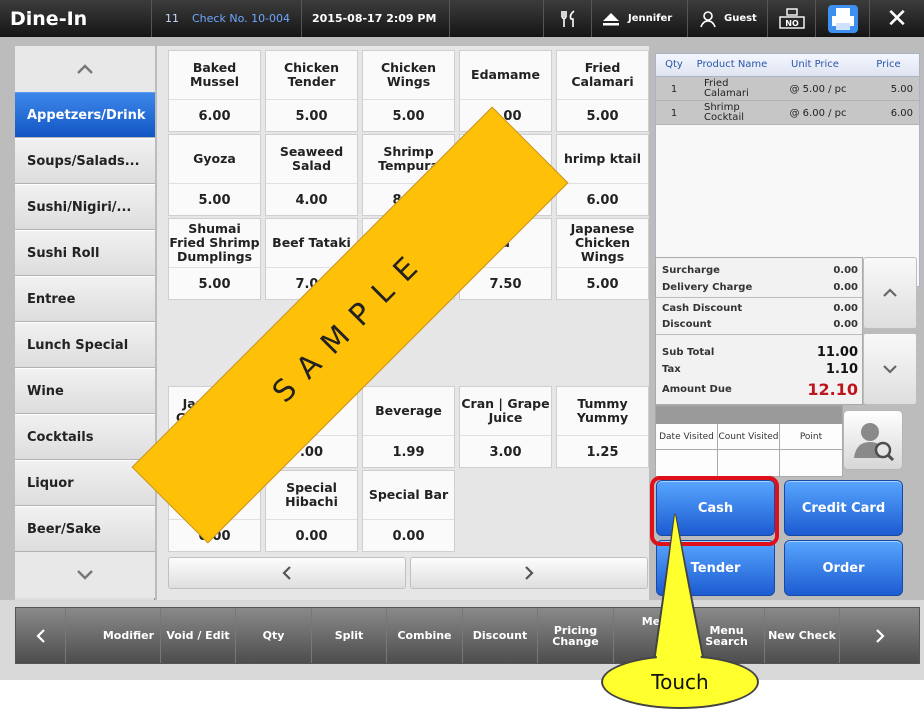  I want to click on function-prev-button, so click(41, 635).